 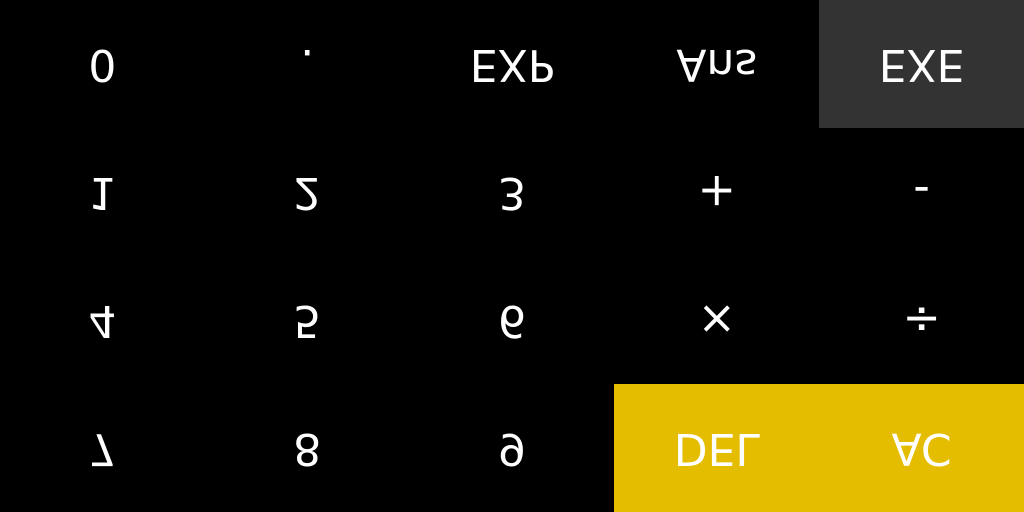 I want to click on key-0-label: 0, so click(x=102, y=64).